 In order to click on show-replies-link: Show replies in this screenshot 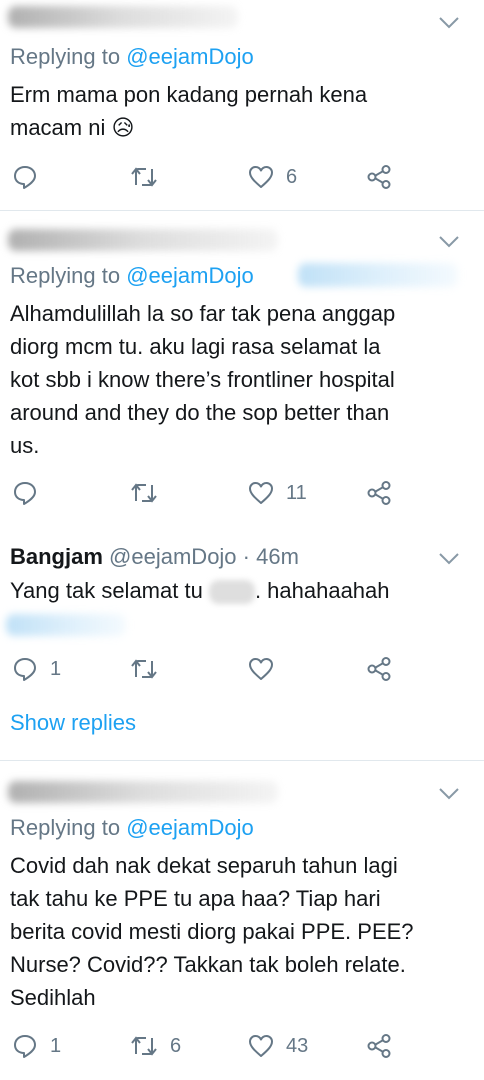, I will do `click(73, 723)`.